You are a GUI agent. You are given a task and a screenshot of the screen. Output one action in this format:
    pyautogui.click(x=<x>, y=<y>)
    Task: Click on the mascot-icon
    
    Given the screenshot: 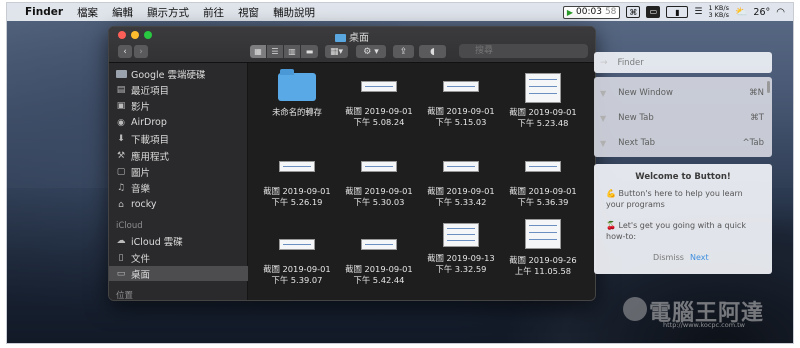 What is the action you would take?
    pyautogui.click(x=635, y=309)
    